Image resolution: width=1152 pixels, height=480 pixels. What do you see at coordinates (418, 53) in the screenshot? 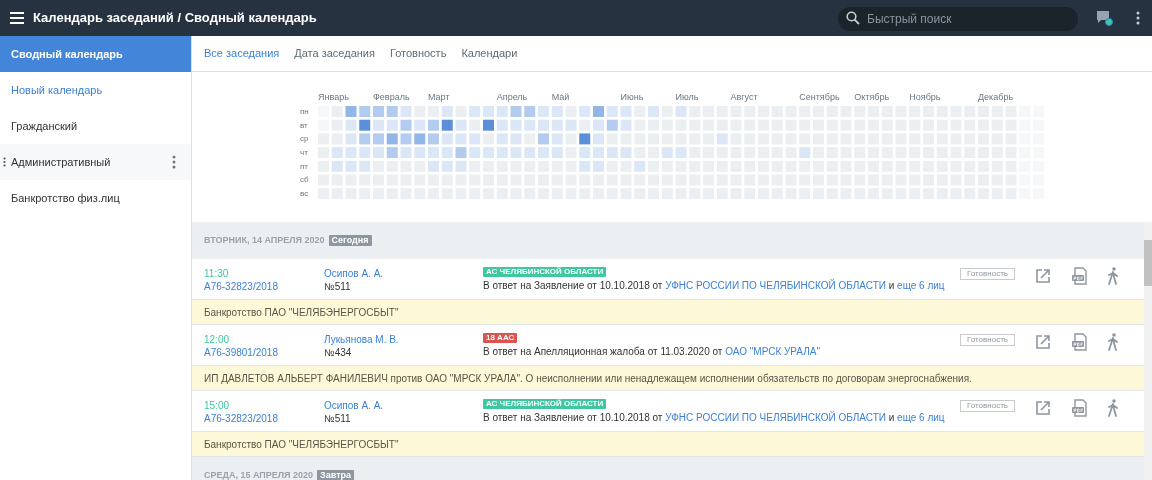
I see `tab: Готовность` at bounding box center [418, 53].